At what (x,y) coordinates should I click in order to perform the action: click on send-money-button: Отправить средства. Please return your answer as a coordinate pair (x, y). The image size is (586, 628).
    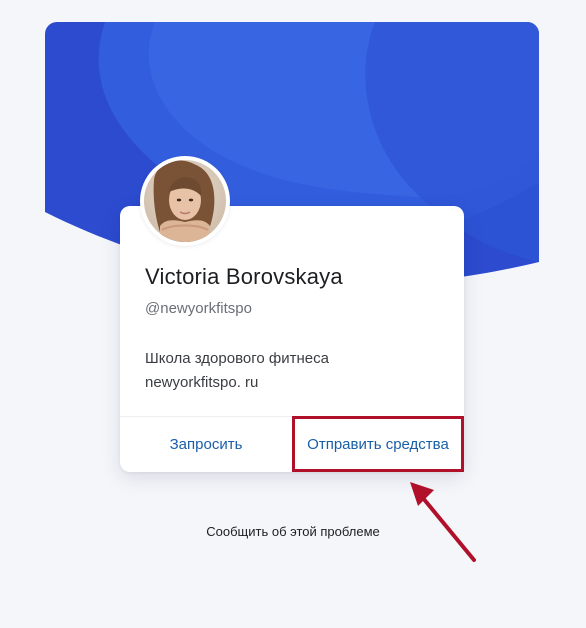
    Looking at the image, I should click on (378, 444).